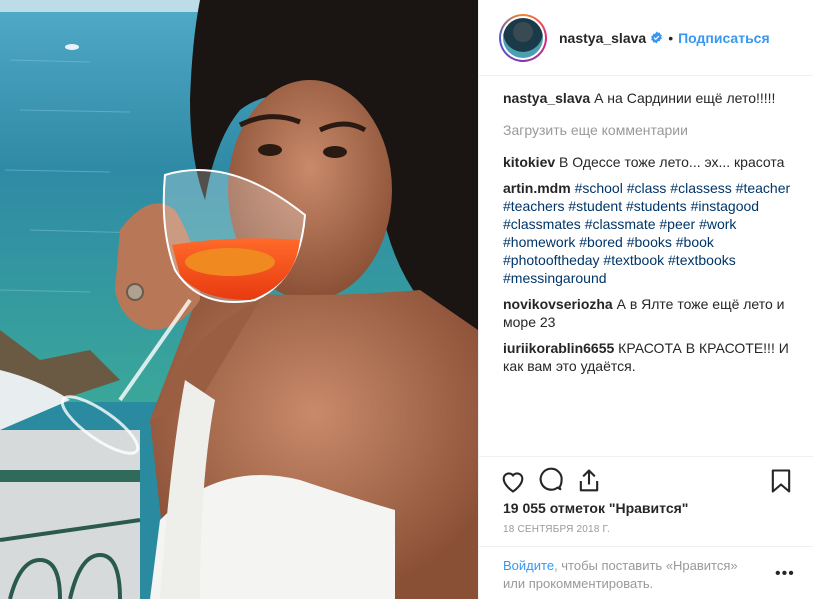 This screenshot has width=813, height=599. I want to click on share-icon, so click(589, 481).